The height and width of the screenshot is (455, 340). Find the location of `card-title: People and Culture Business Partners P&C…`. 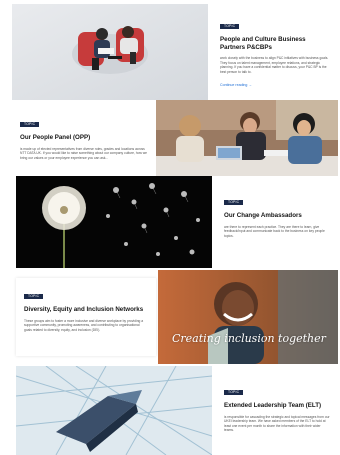

card-title: People and Culture Business Partners P&C… is located at coordinates (275, 43).